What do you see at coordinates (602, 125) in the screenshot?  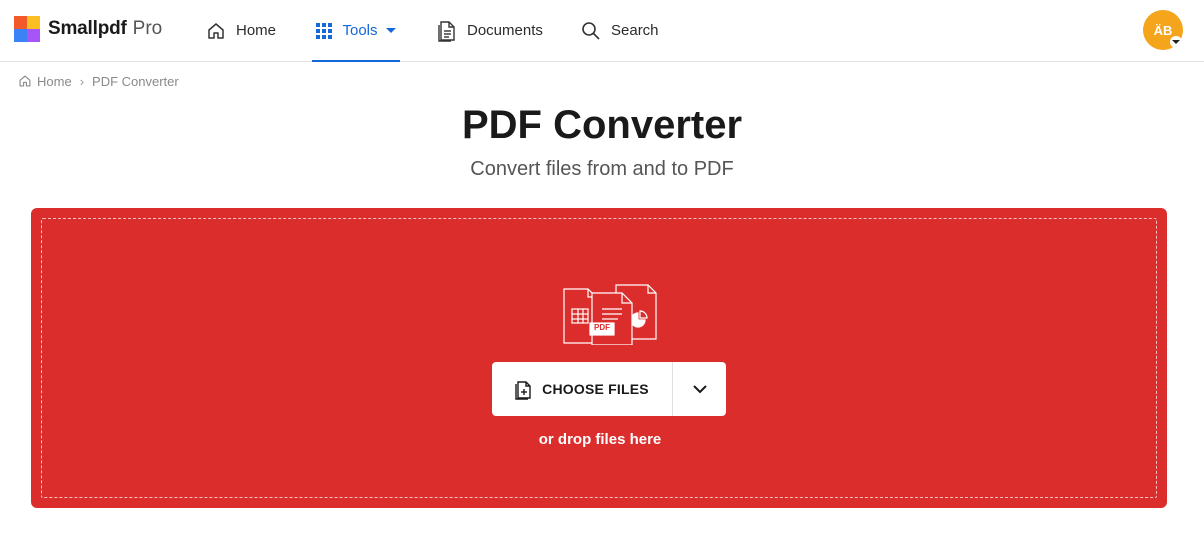 I see `page-title: PDF Converter` at bounding box center [602, 125].